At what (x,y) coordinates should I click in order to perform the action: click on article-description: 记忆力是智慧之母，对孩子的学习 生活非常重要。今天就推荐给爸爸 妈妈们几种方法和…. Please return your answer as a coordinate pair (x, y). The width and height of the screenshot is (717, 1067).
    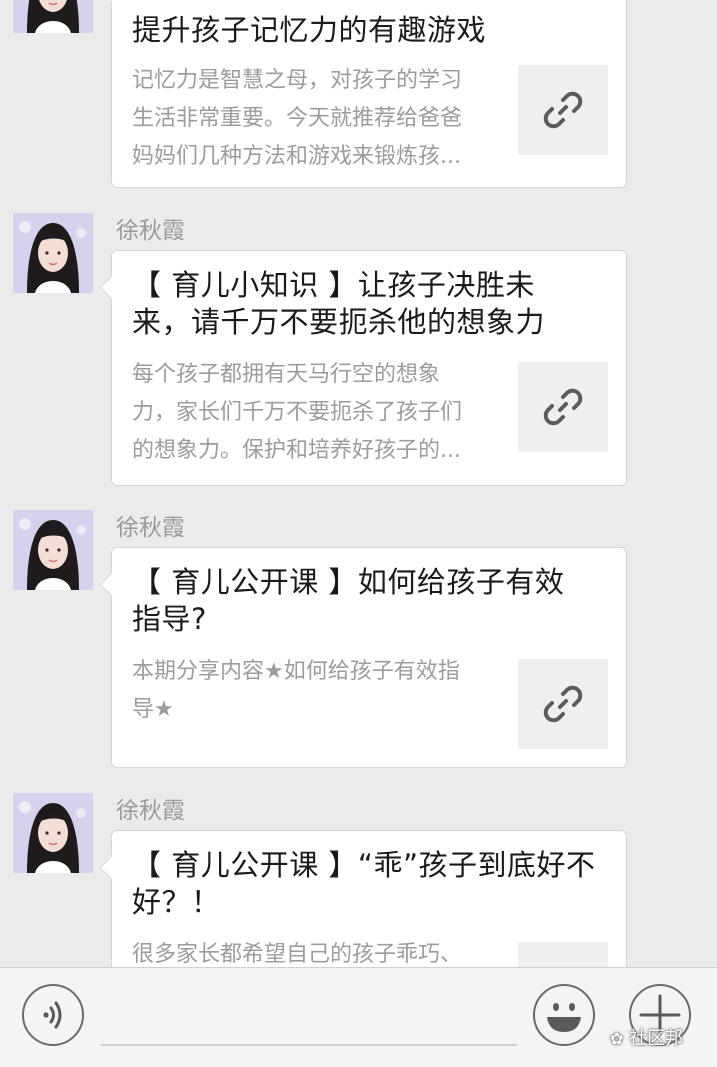
    Looking at the image, I should click on (297, 118).